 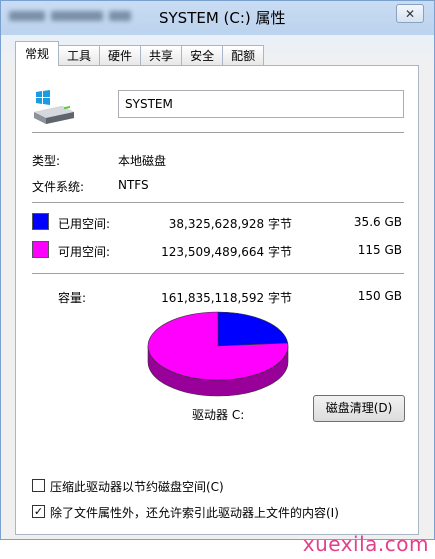 I want to click on close-icon: ✕, so click(x=410, y=13).